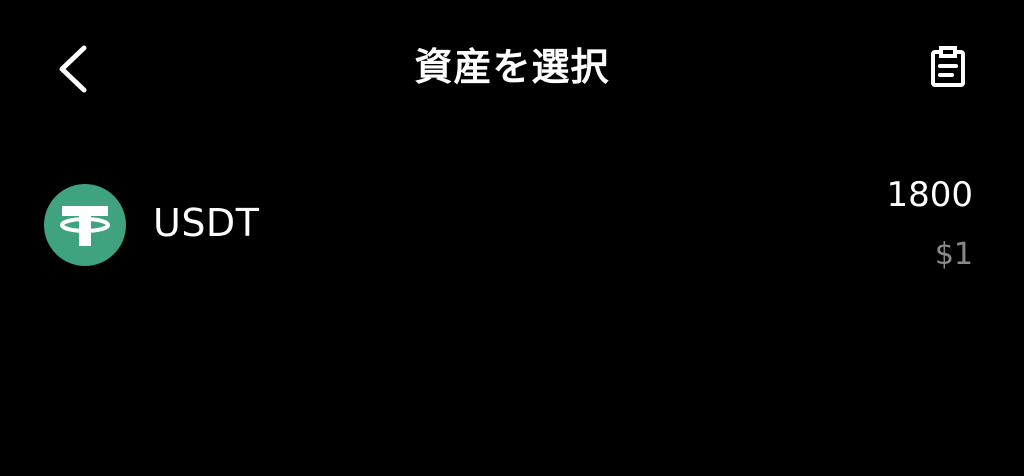 This screenshot has width=1024, height=476. I want to click on tether-icon, so click(85, 225).